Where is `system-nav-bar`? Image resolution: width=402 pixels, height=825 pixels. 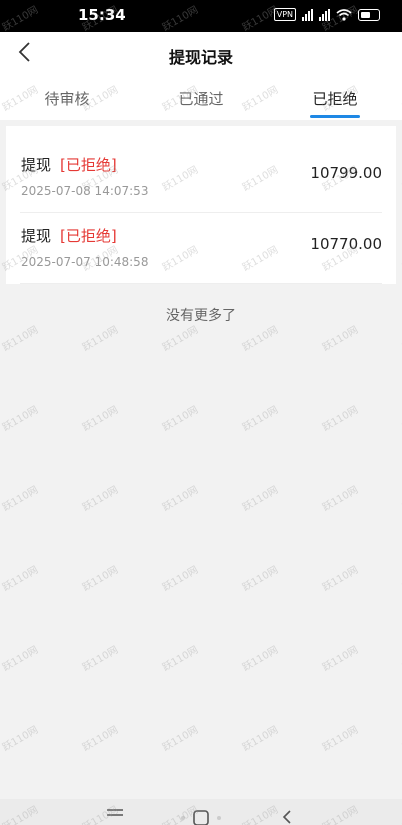 system-nav-bar is located at coordinates (201, 812).